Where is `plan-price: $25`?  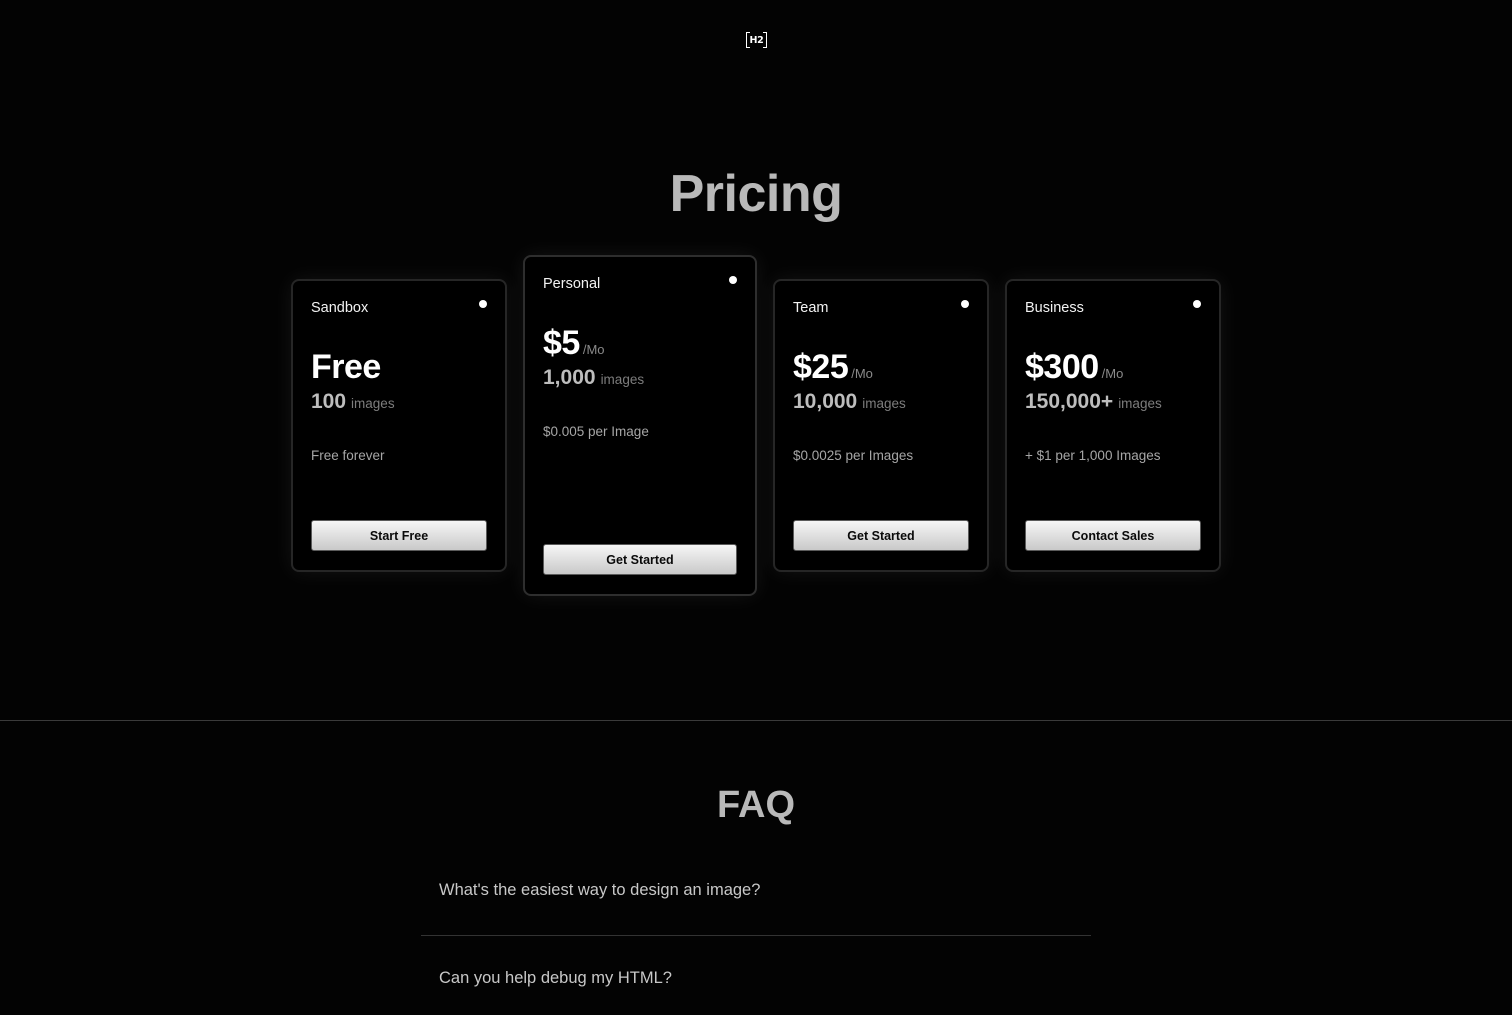 plan-price: $25 is located at coordinates (821, 367).